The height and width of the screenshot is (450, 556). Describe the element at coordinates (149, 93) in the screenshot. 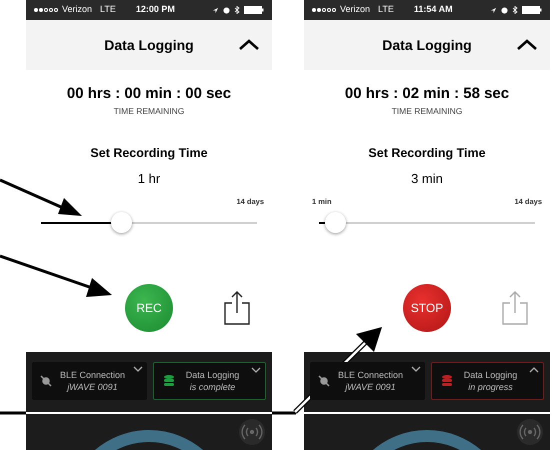

I see `timer-value: 00 hrs : 00 min : 00 sec` at that location.